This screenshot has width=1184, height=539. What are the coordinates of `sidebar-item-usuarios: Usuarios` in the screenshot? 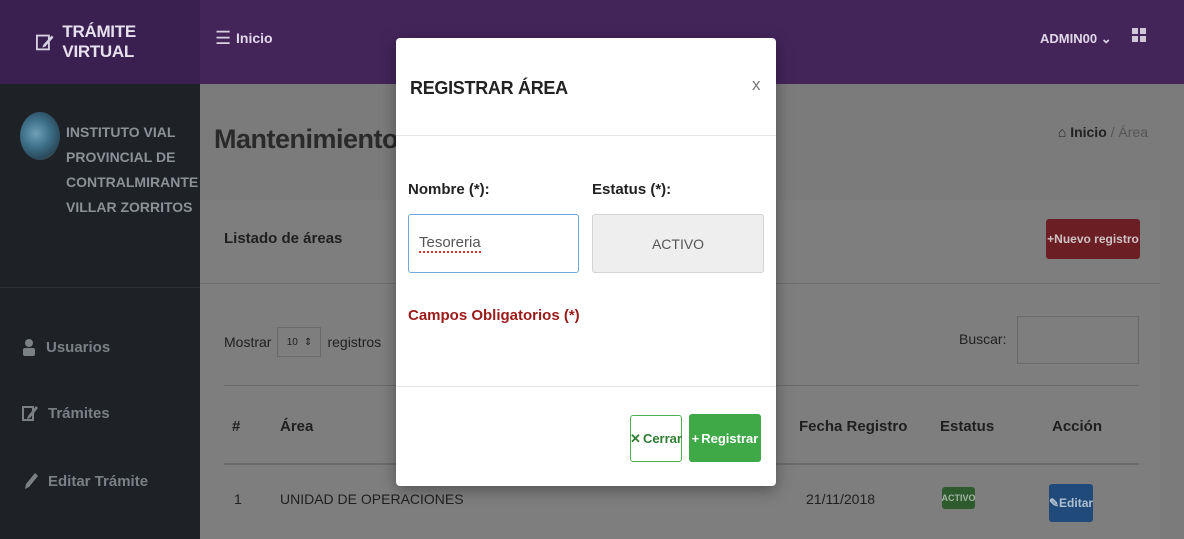 It's located at (66, 347).